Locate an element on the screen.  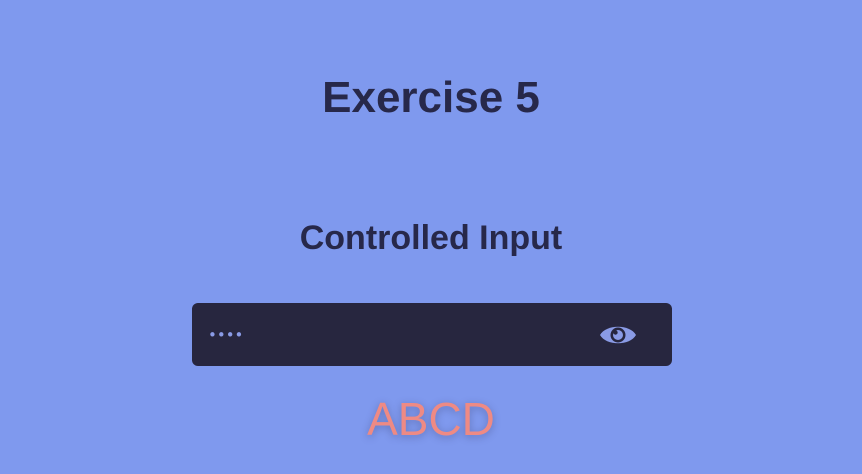
eye-icon is located at coordinates (618, 335).